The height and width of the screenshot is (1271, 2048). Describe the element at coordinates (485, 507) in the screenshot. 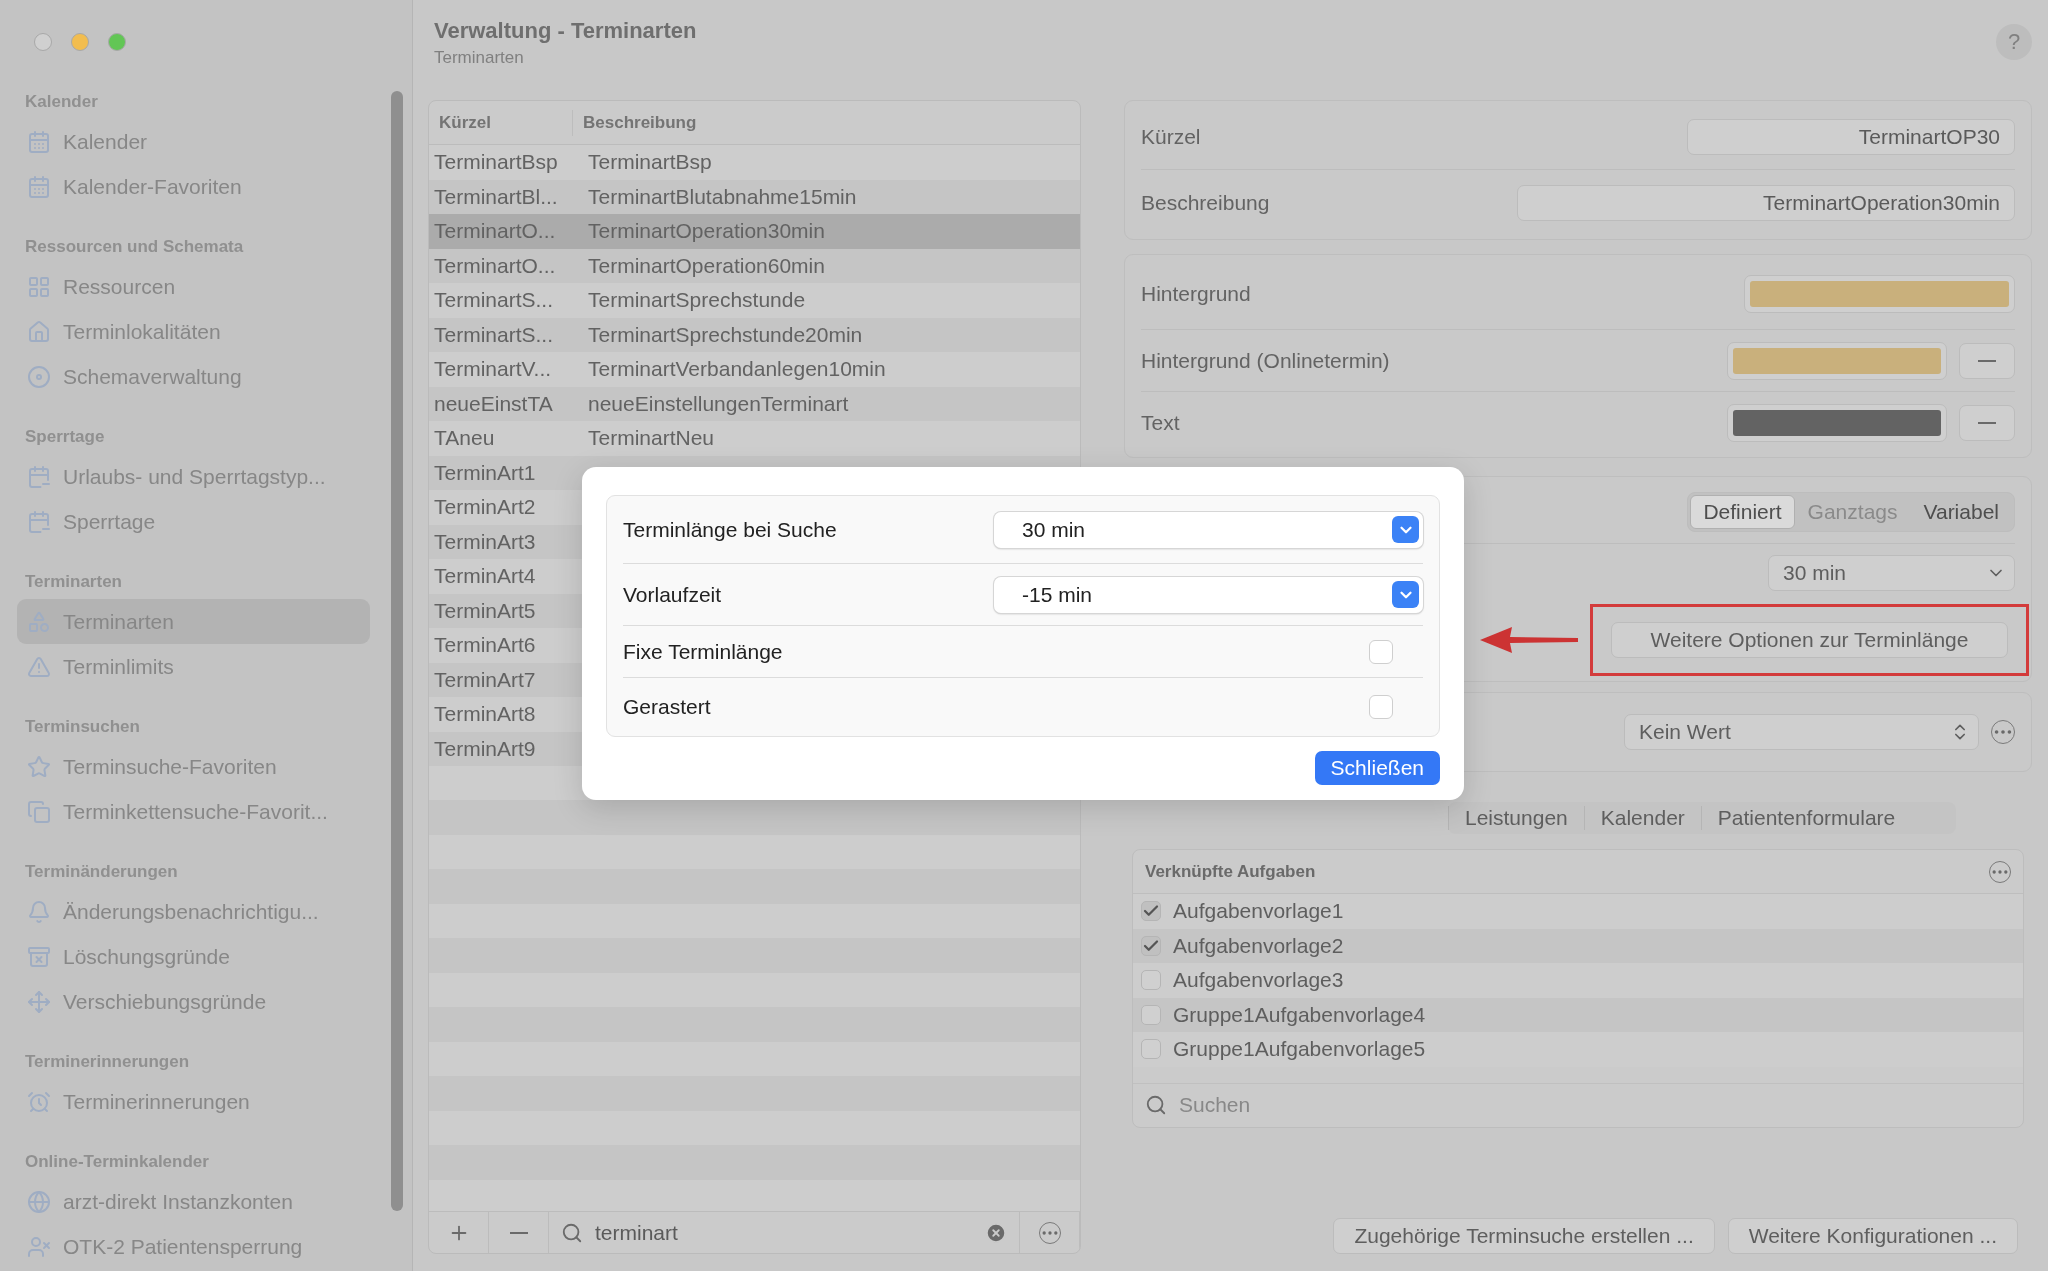

I see `table-cell-text: TerminArt2` at that location.